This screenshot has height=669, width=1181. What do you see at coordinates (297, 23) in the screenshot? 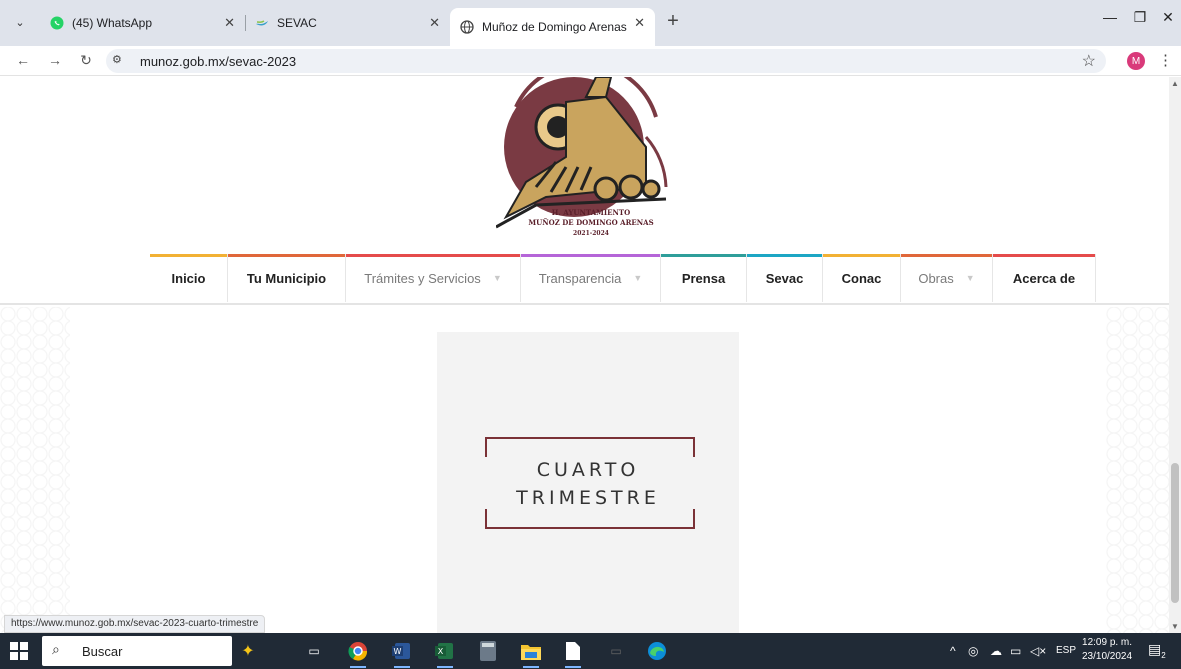
I see `tab-title: SEVAC` at bounding box center [297, 23].